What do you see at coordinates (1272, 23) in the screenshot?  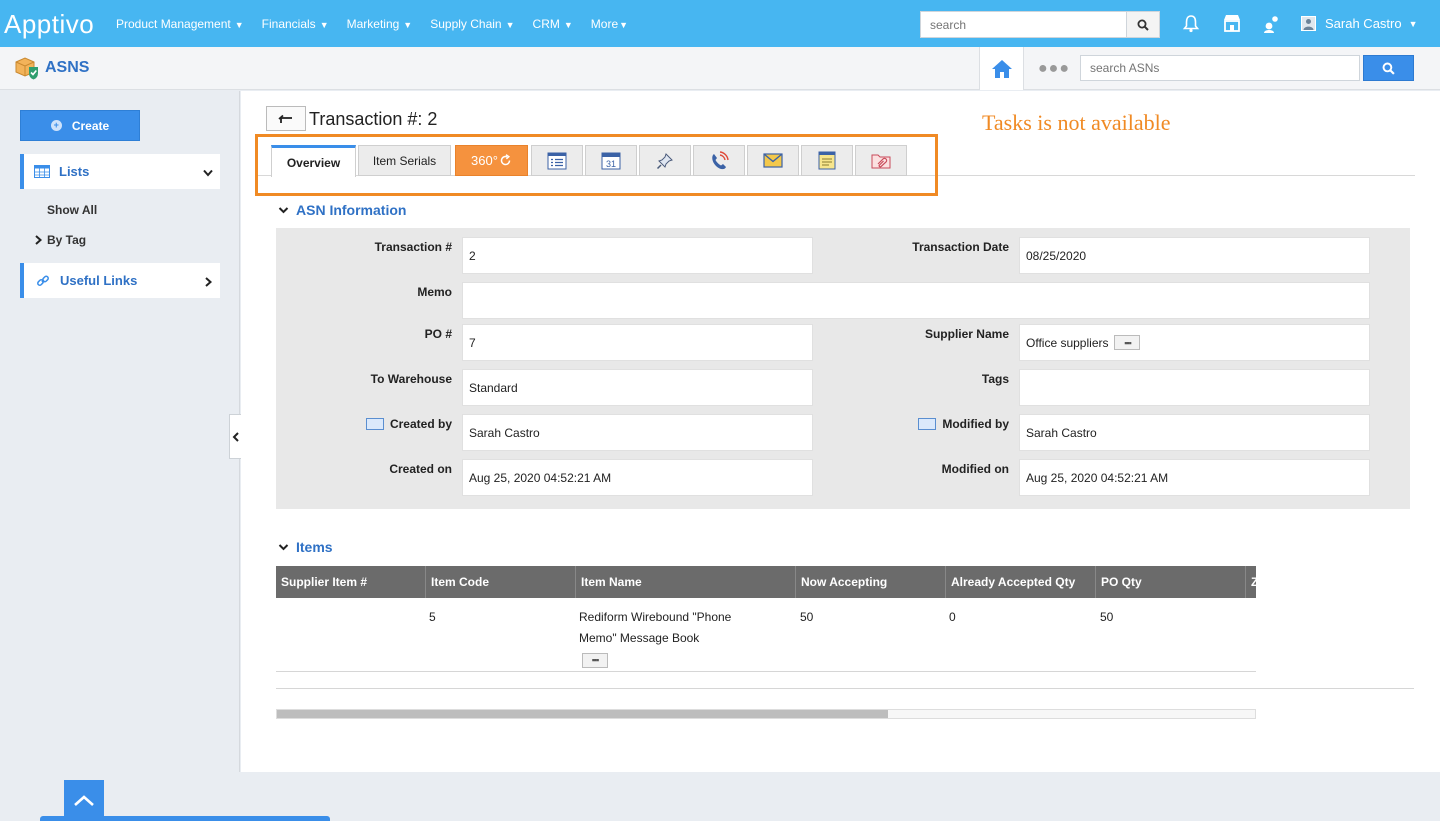 I see `users-button` at bounding box center [1272, 23].